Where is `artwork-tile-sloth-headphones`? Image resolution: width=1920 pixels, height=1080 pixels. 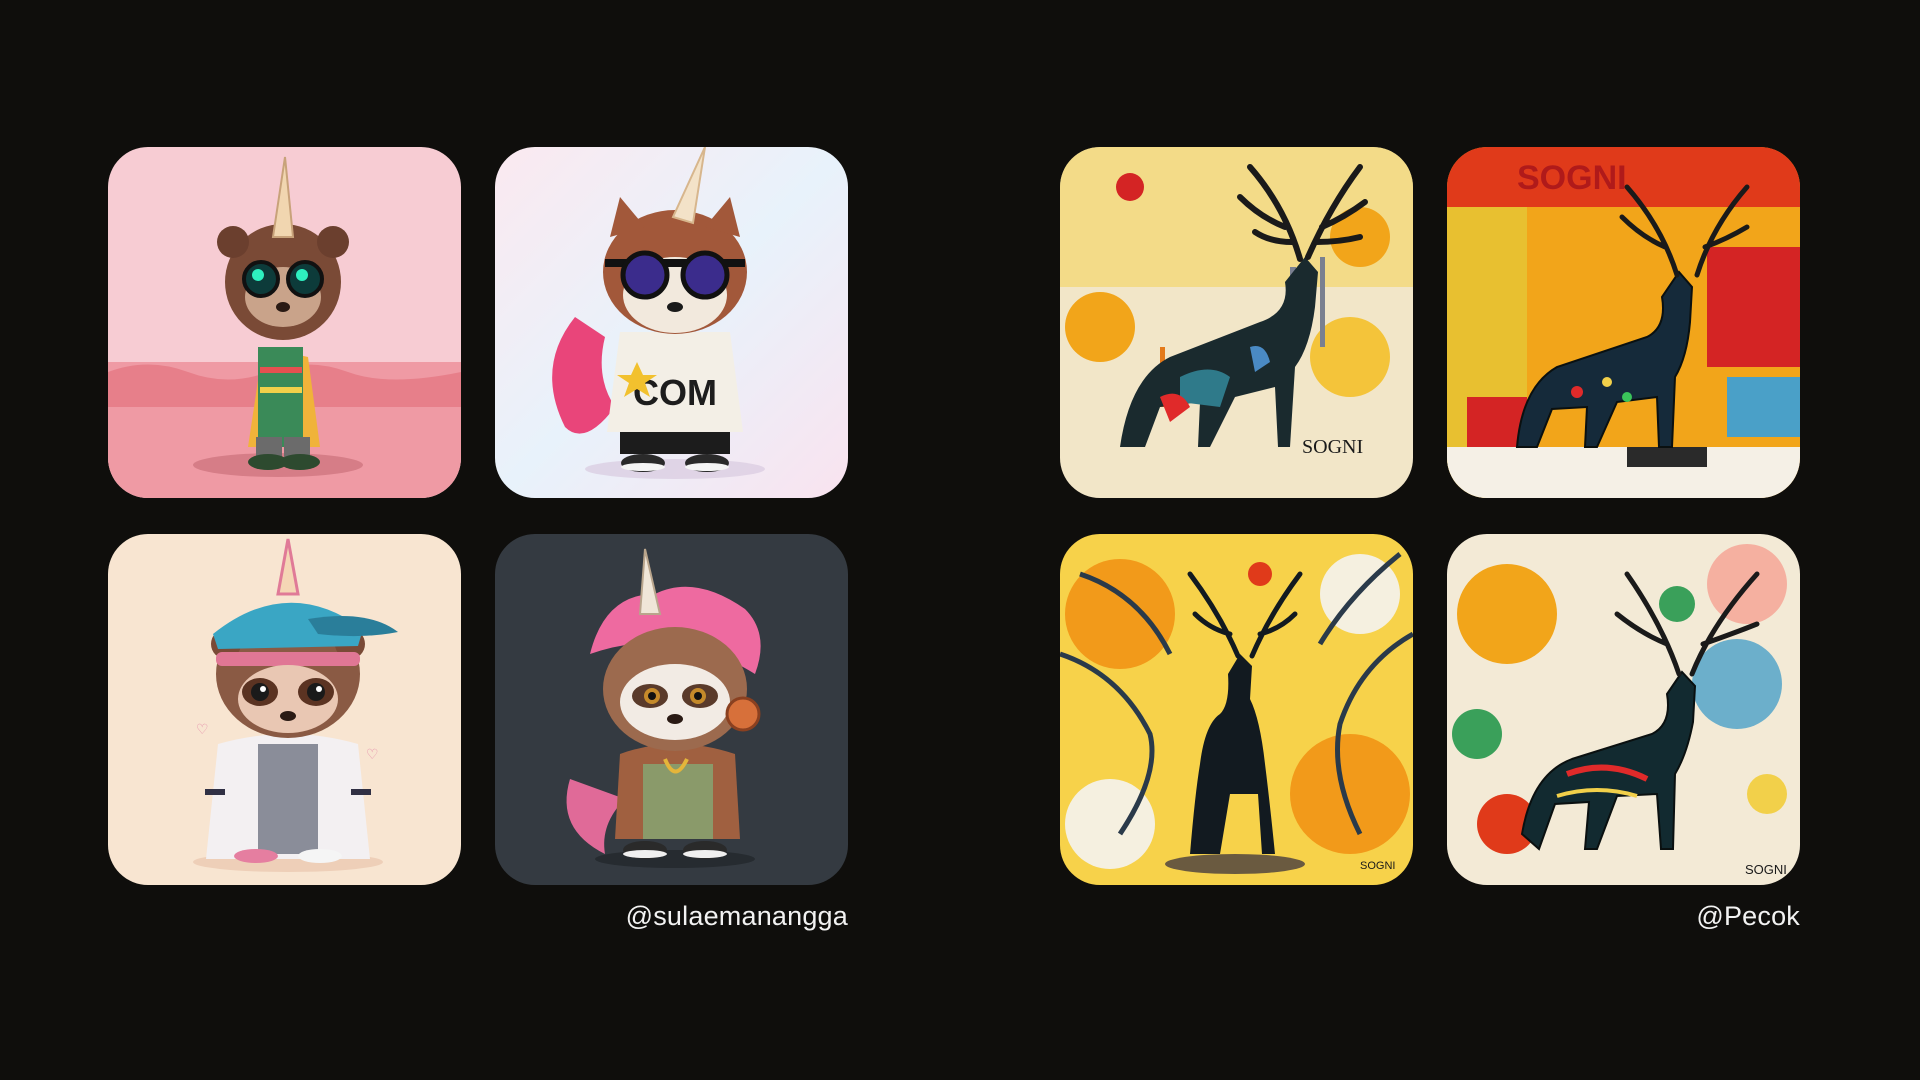 artwork-tile-sloth-headphones is located at coordinates (671, 709).